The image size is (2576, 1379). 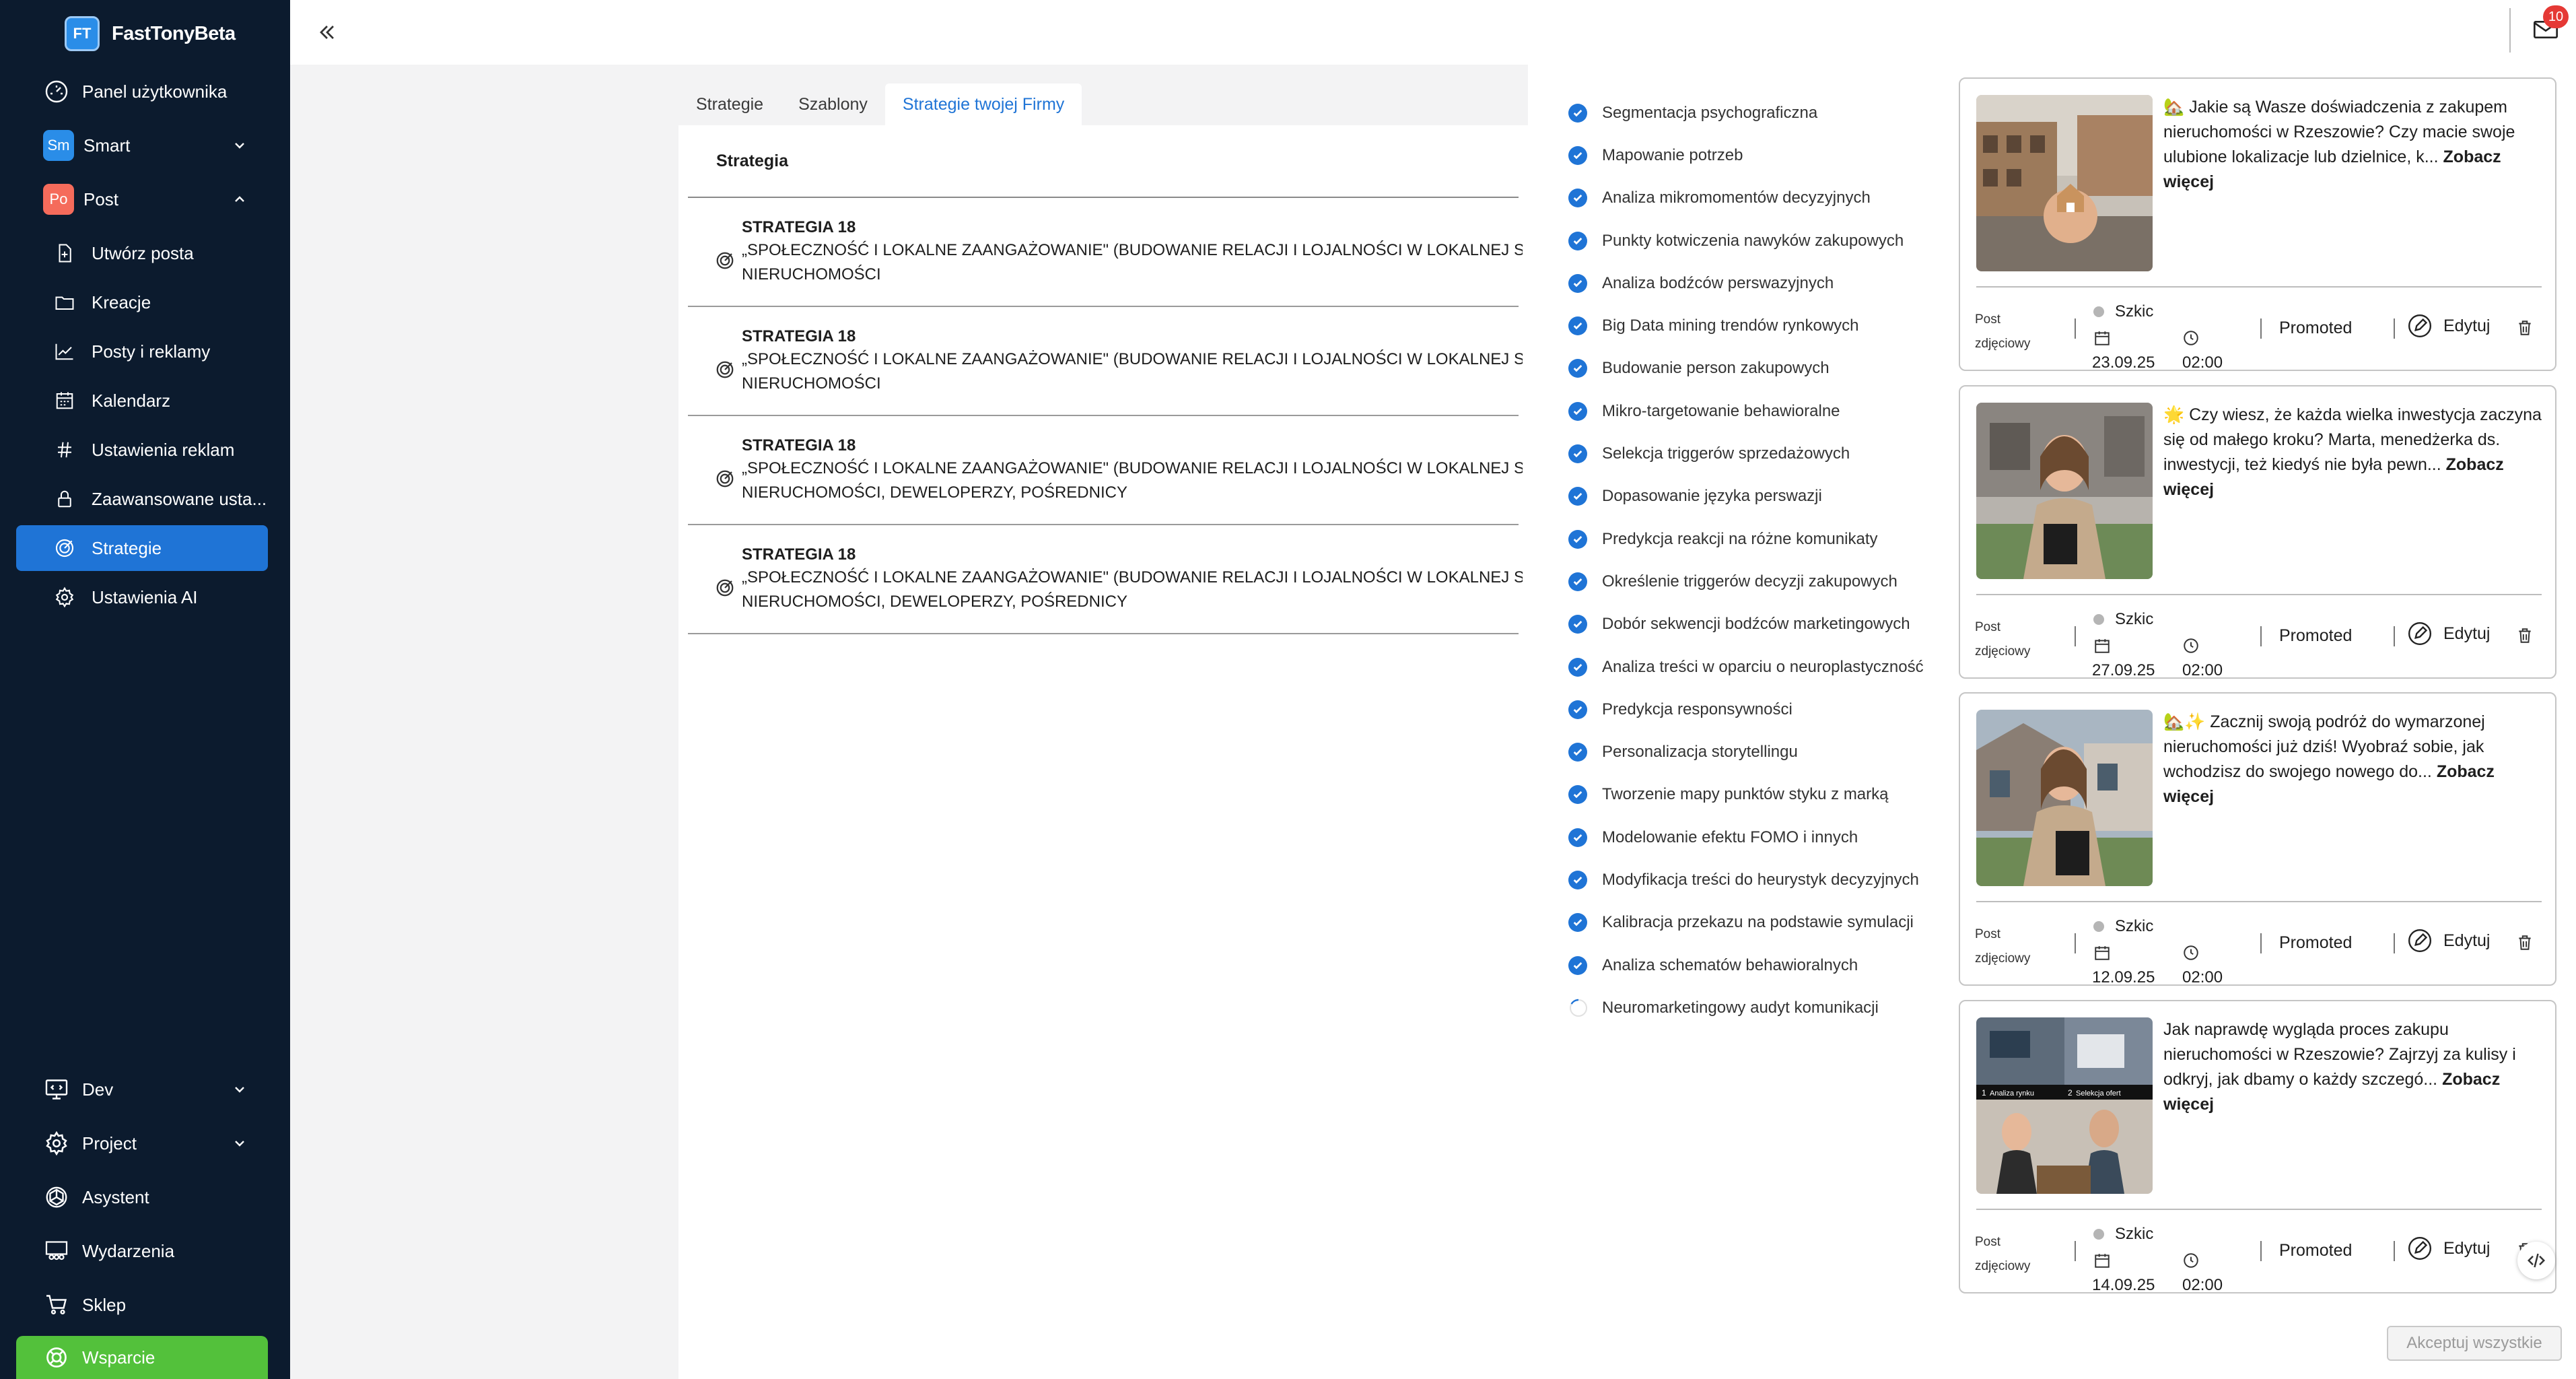 What do you see at coordinates (833, 104) in the screenshot?
I see `tab-szablony: Szablony` at bounding box center [833, 104].